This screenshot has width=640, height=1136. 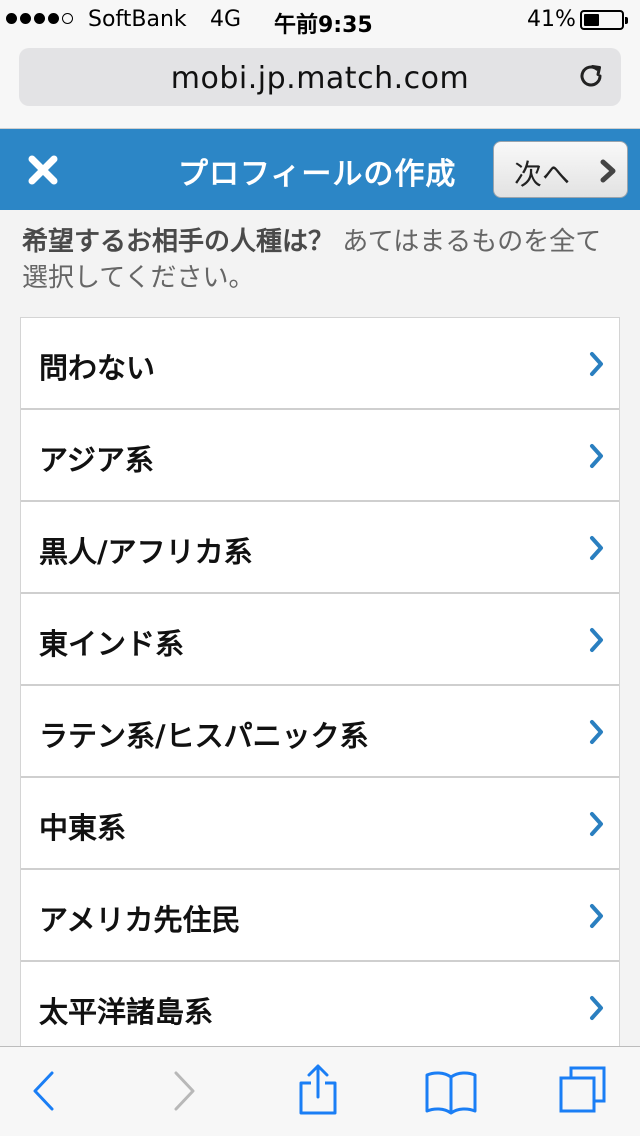 I want to click on bookmarks-icon, so click(x=451, y=1092).